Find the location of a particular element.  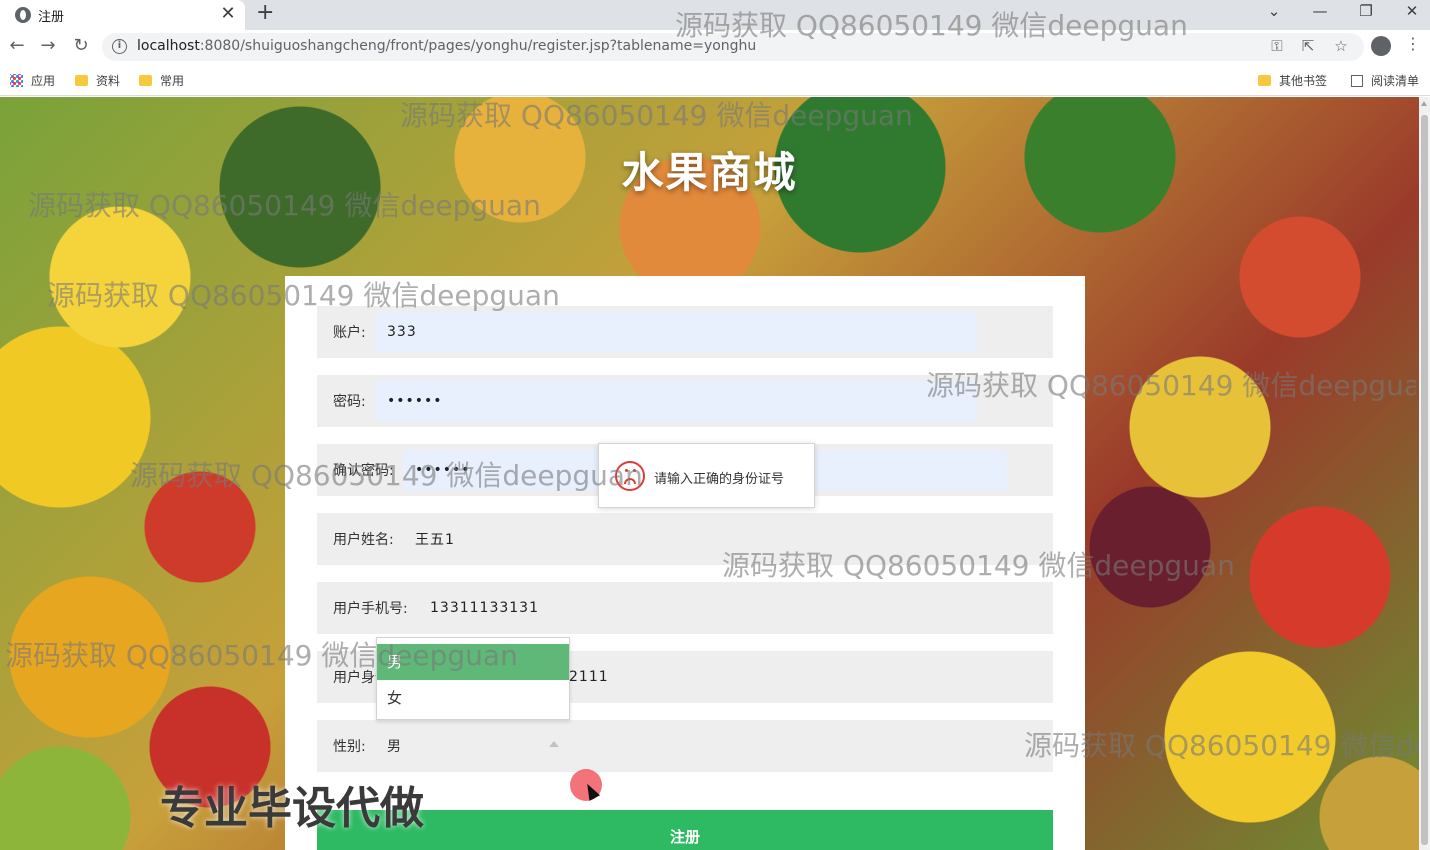

apps-grid-icon is located at coordinates (16, 80).